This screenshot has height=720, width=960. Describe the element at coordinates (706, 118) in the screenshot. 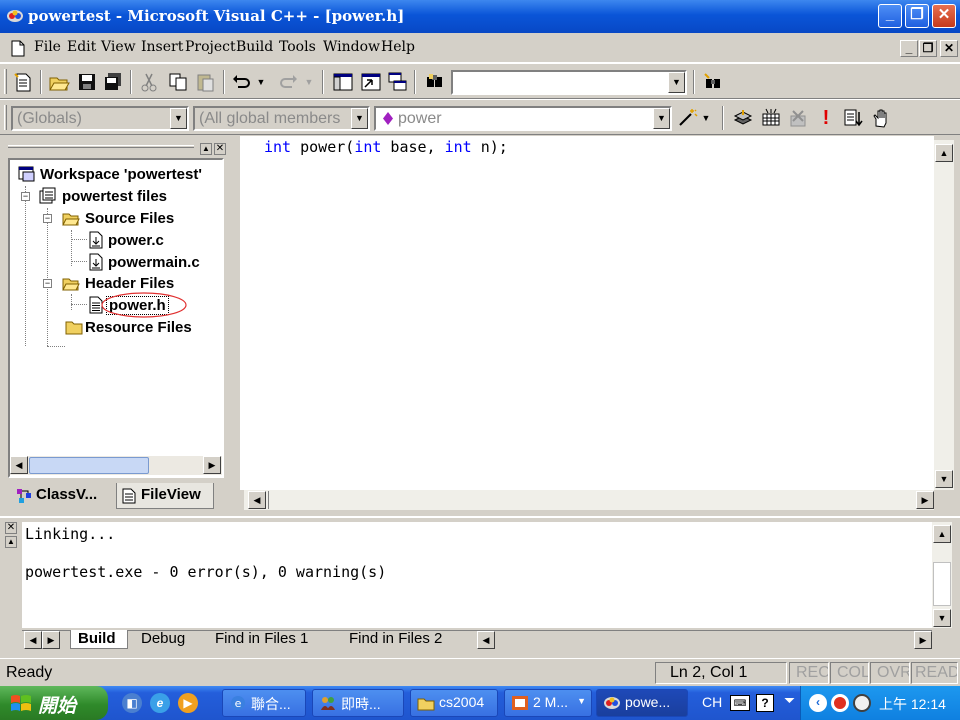

I see `wizard-dropdown-icon: ▼` at that location.